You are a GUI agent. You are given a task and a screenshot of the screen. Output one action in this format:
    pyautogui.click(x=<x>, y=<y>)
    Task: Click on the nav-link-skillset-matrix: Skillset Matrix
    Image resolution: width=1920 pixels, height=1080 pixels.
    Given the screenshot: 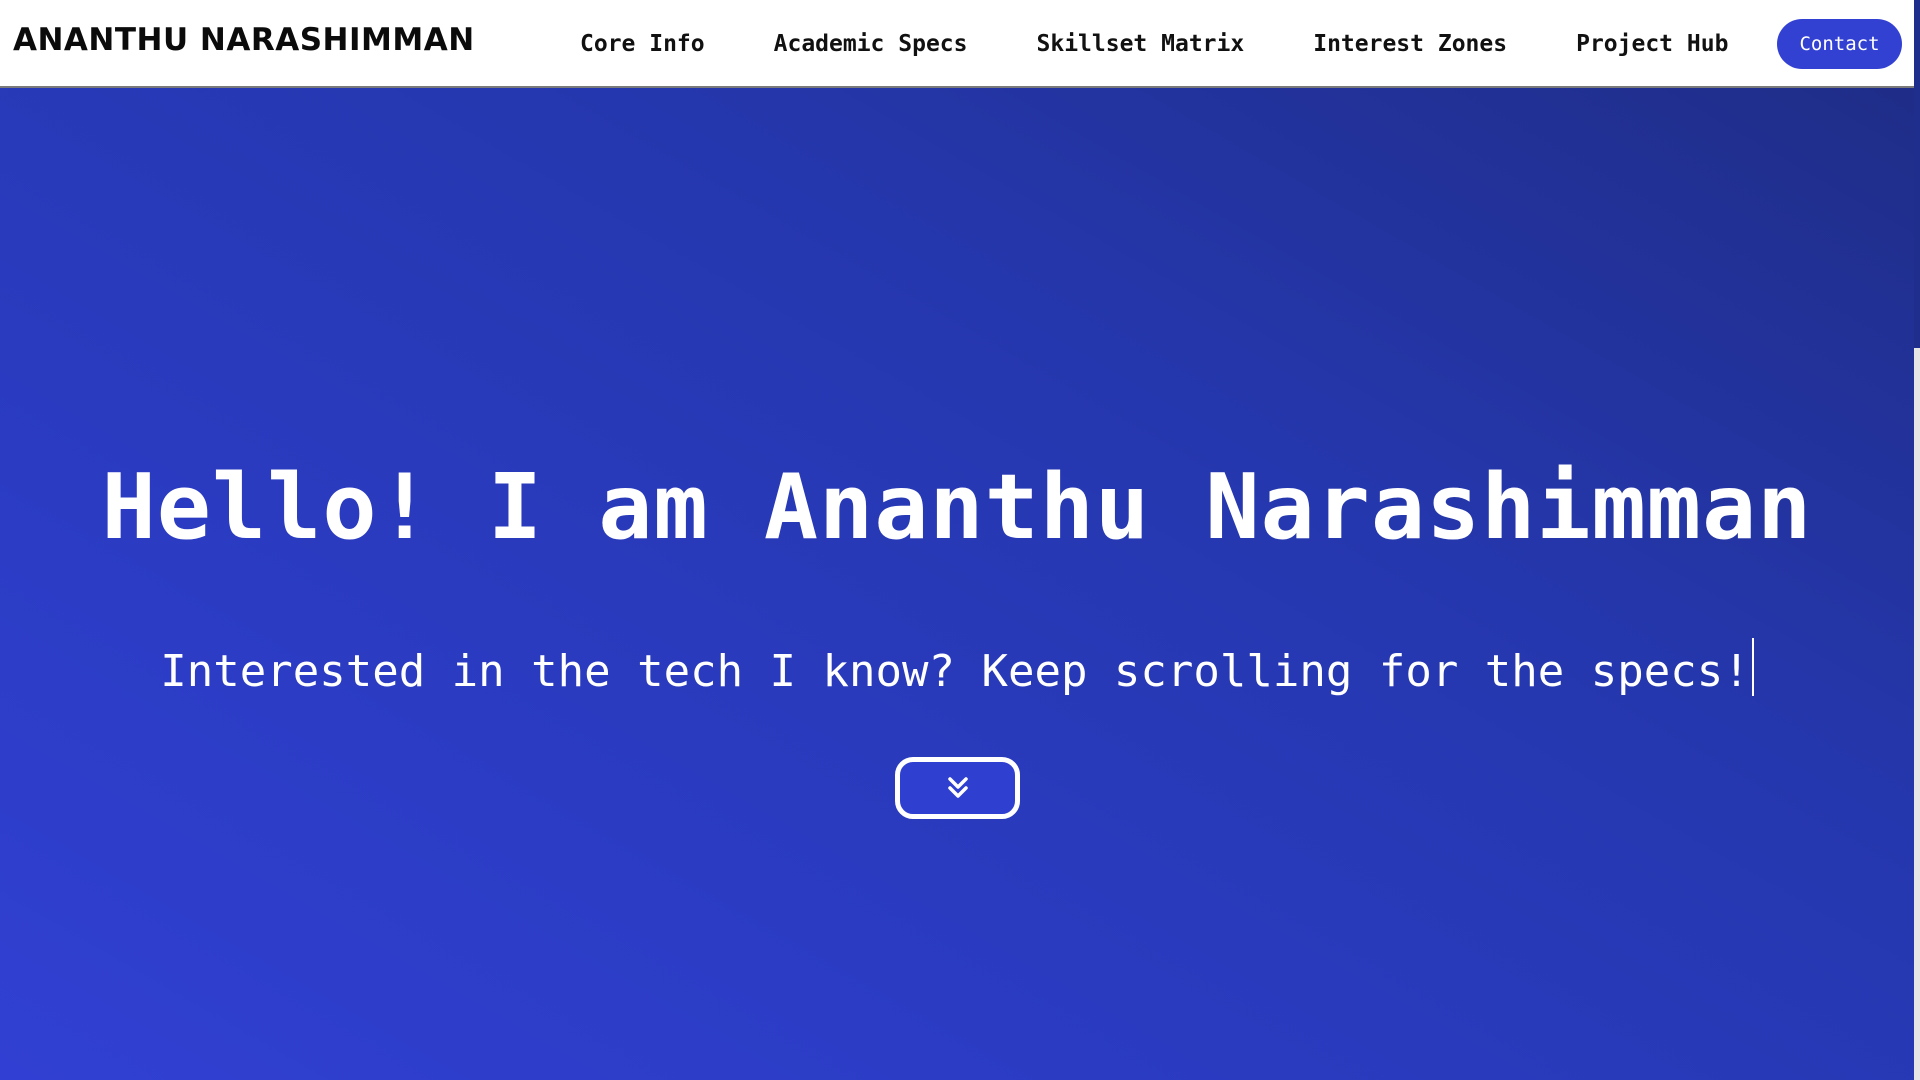 What is the action you would take?
    pyautogui.click(x=1141, y=44)
    